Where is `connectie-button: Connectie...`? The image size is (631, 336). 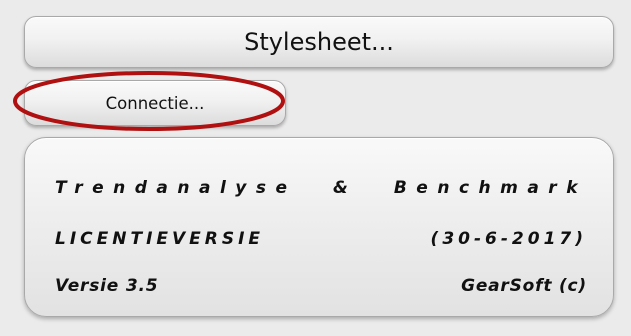 connectie-button: Connectie... is located at coordinates (155, 103).